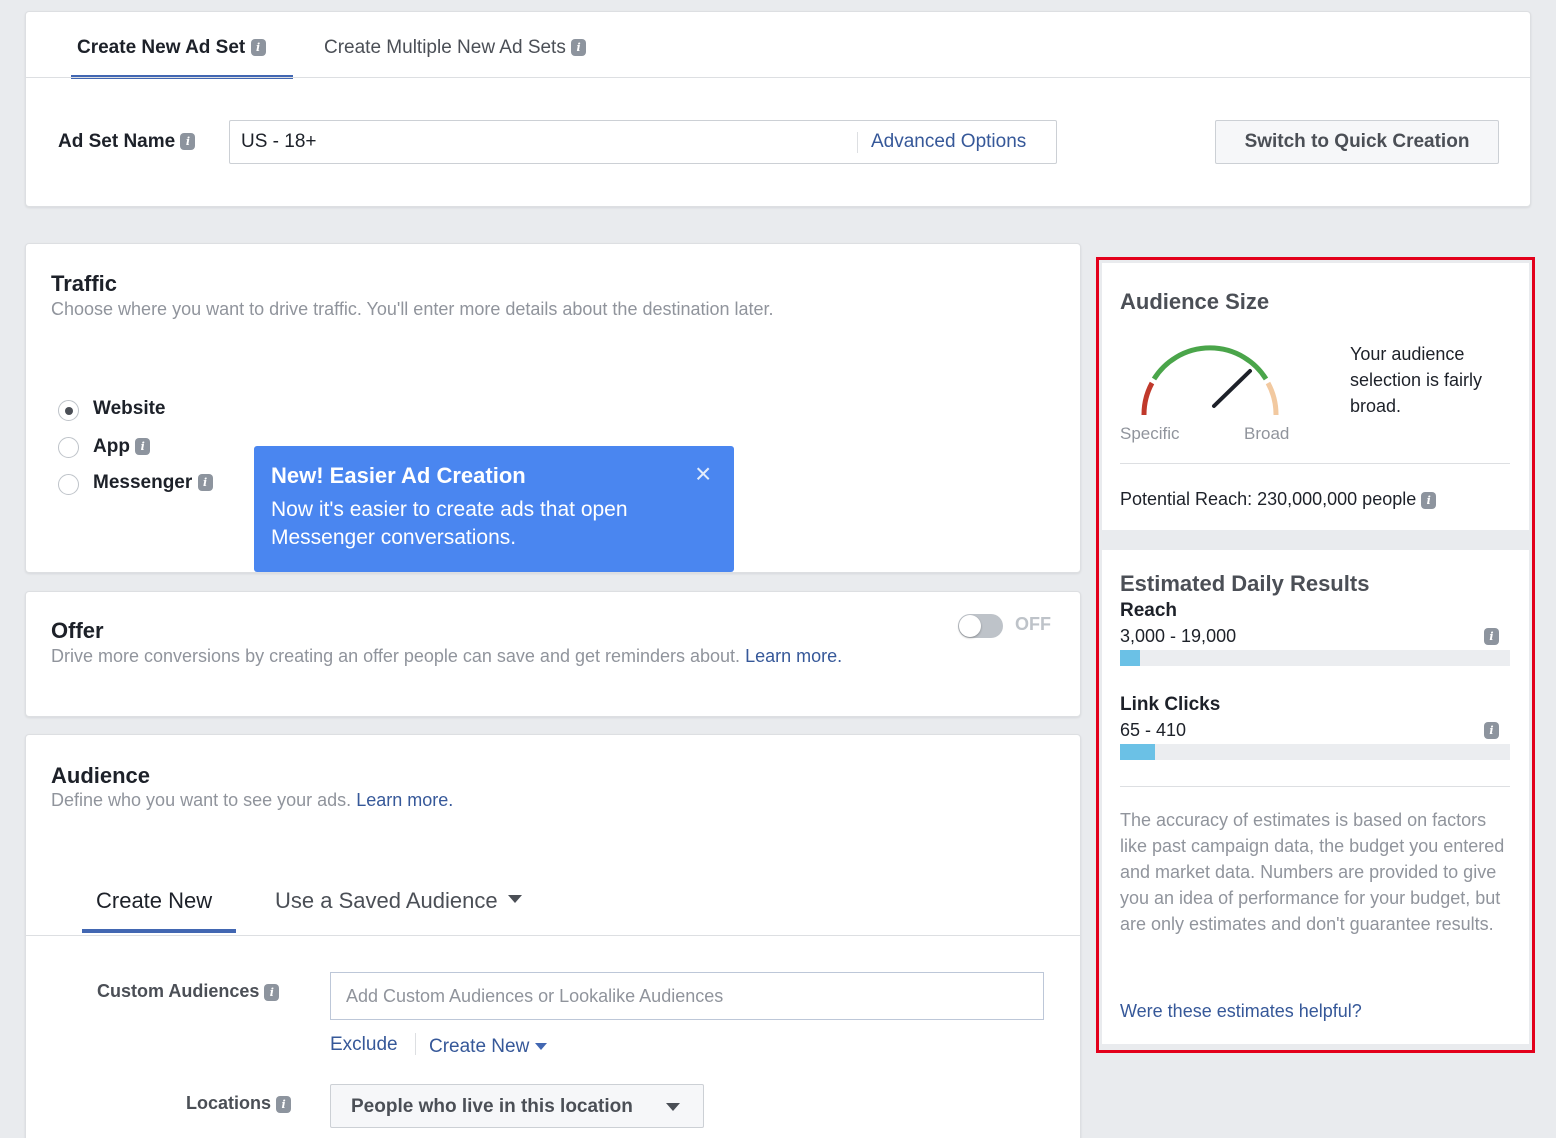 The height and width of the screenshot is (1138, 1556). What do you see at coordinates (68, 410) in the screenshot?
I see `radio-website` at bounding box center [68, 410].